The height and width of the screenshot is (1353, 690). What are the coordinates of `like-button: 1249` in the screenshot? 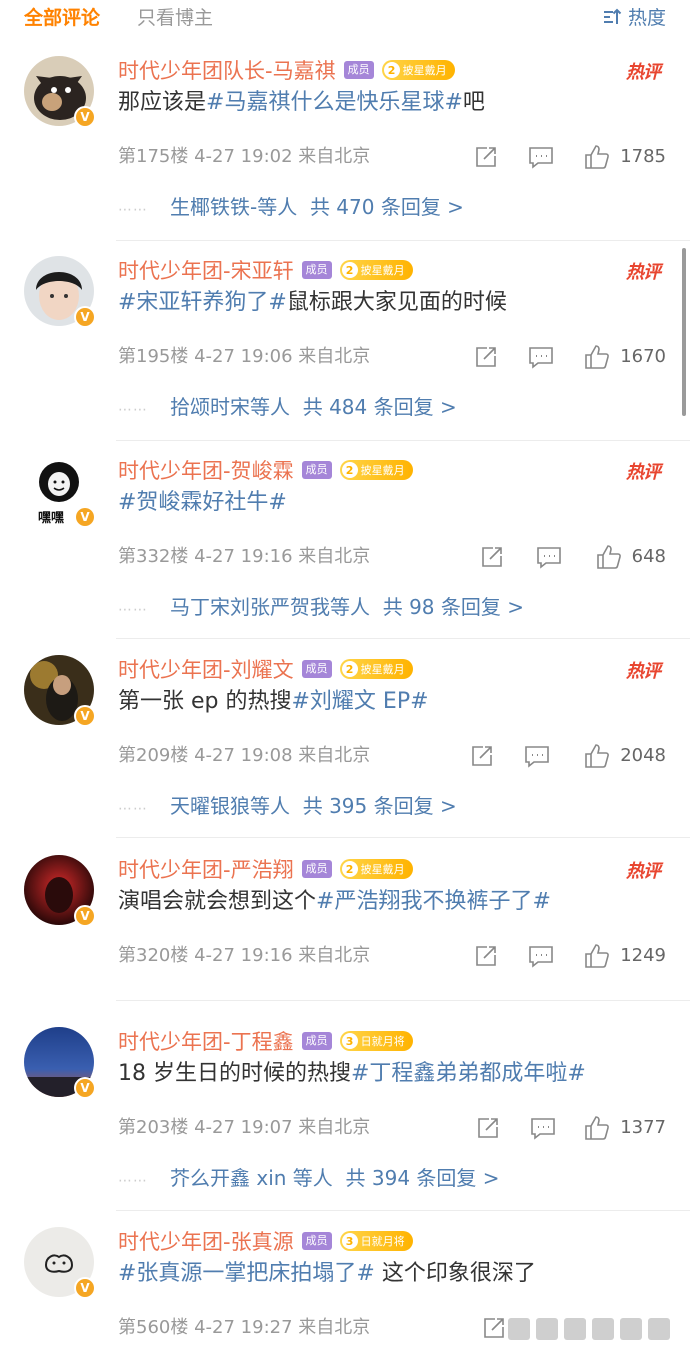 It's located at (625, 956).